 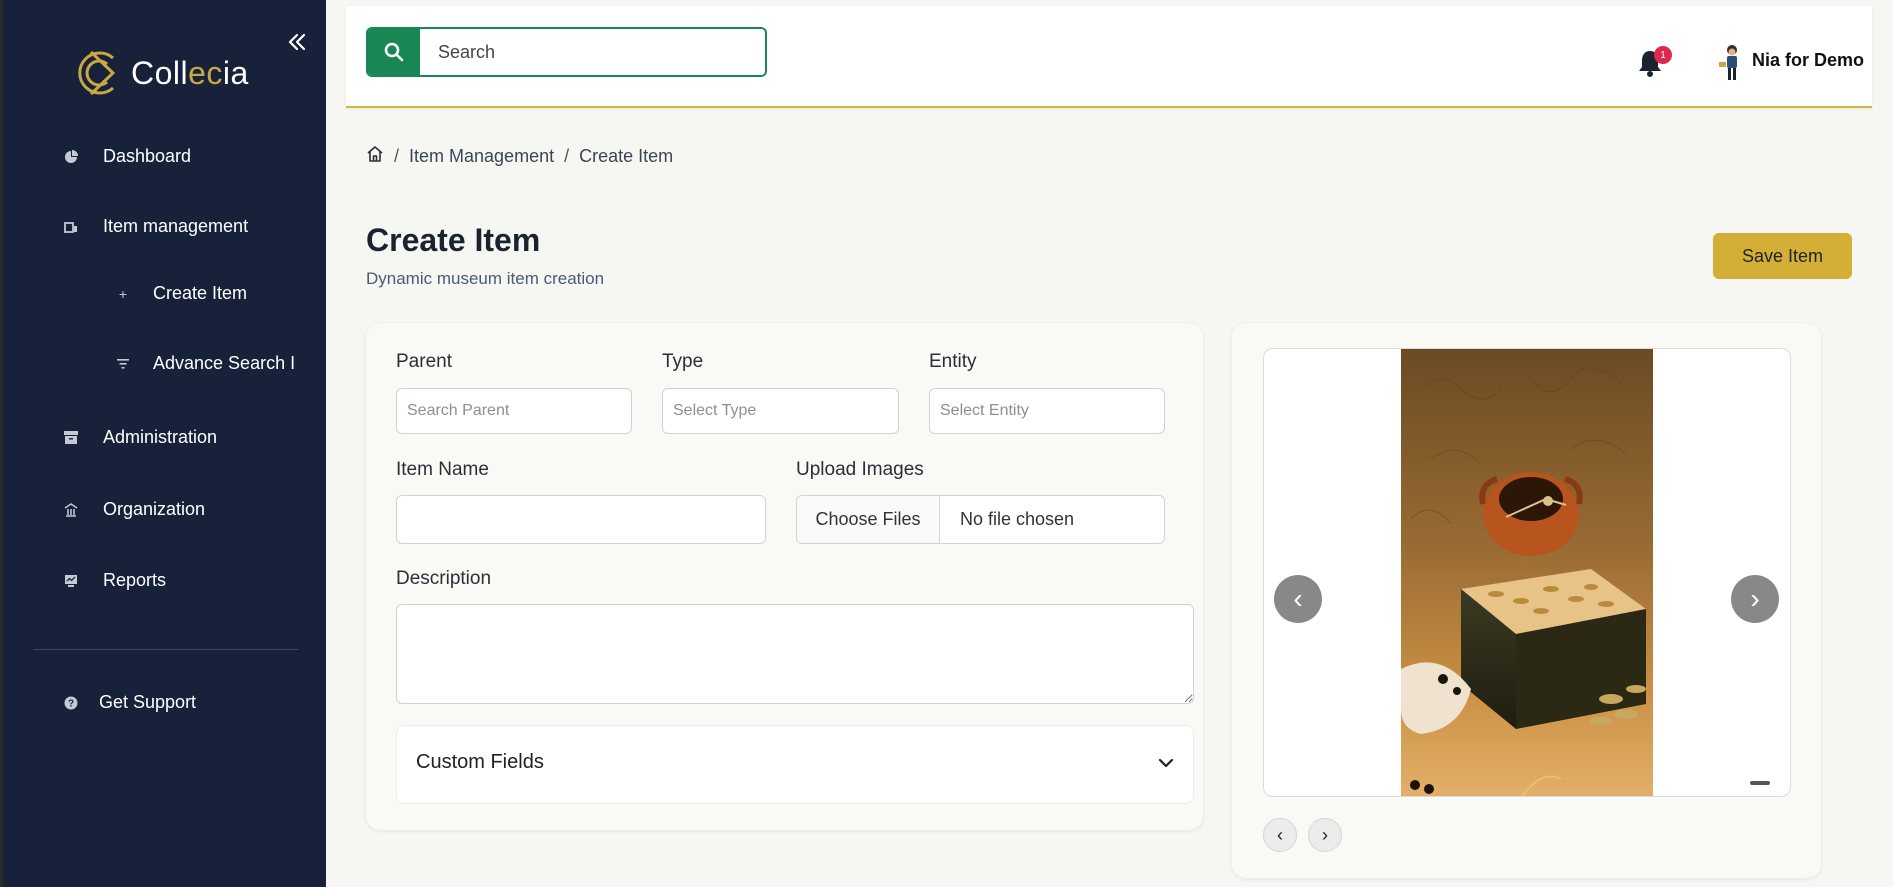 I want to click on sidebar-item-get-support: ? Get Support, so click(x=129, y=702).